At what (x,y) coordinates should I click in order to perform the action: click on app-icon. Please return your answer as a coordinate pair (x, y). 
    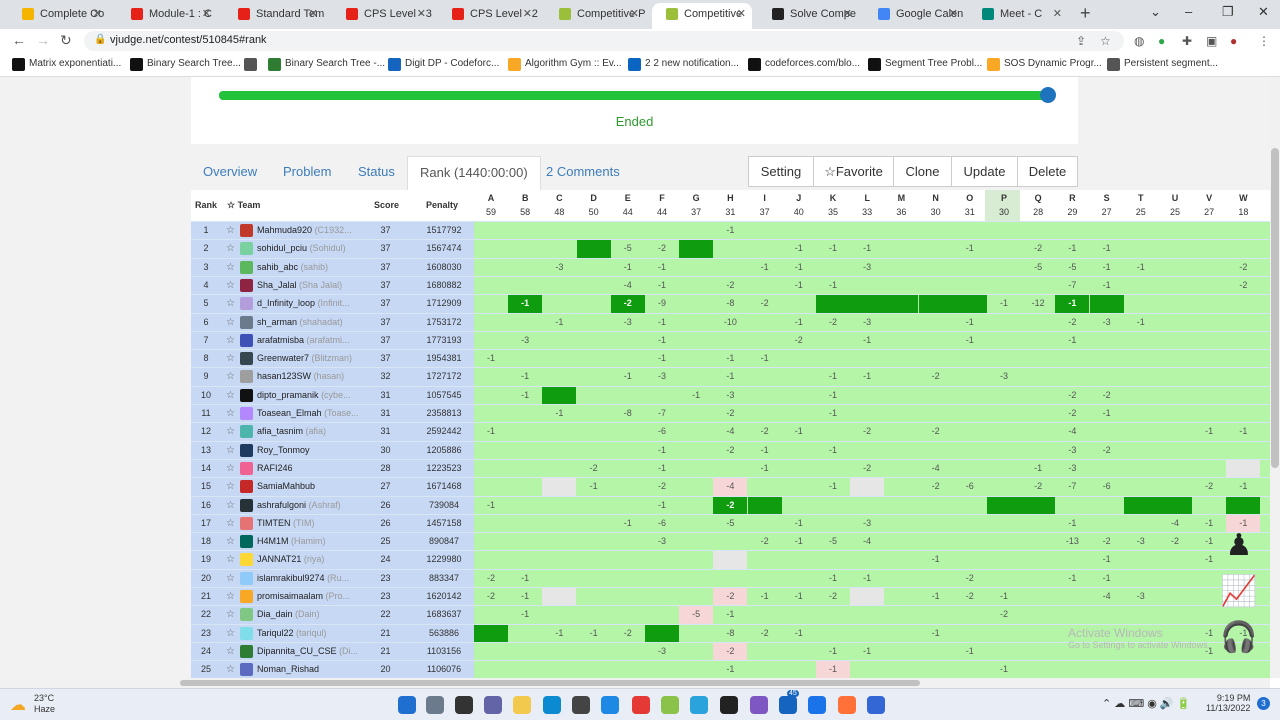
    Looking at the image, I should click on (876, 705).